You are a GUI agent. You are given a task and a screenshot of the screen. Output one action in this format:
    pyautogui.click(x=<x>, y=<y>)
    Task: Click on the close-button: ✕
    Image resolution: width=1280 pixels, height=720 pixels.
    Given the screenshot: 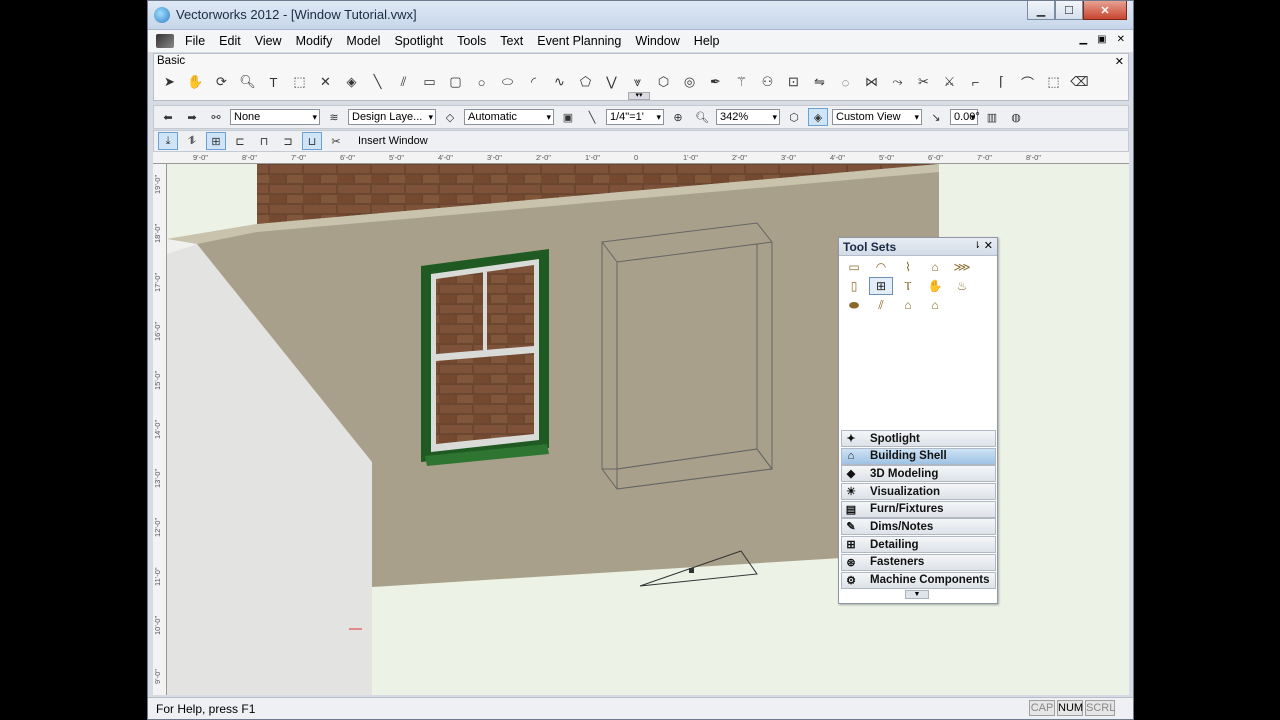 What is the action you would take?
    pyautogui.click(x=1105, y=10)
    